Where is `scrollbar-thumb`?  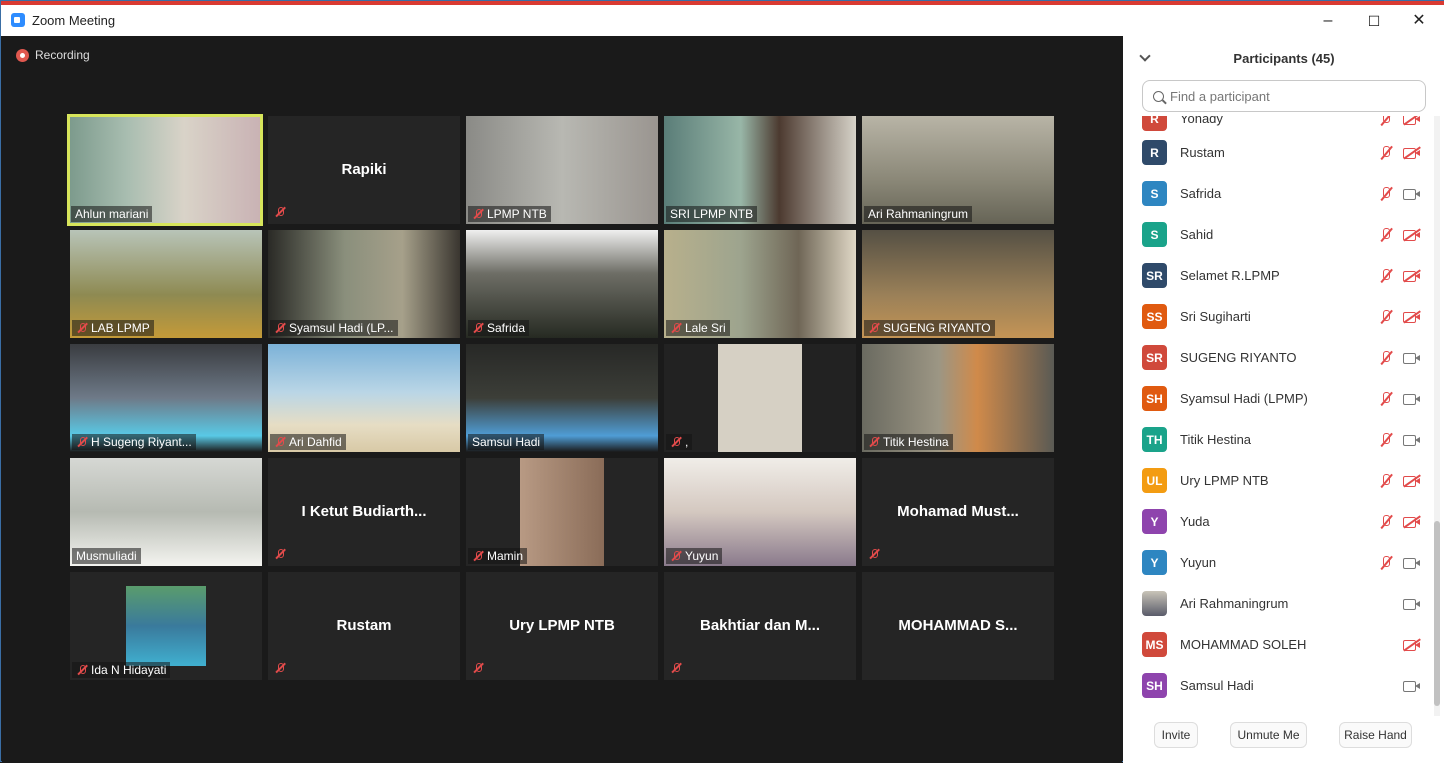 scrollbar-thumb is located at coordinates (1437, 613).